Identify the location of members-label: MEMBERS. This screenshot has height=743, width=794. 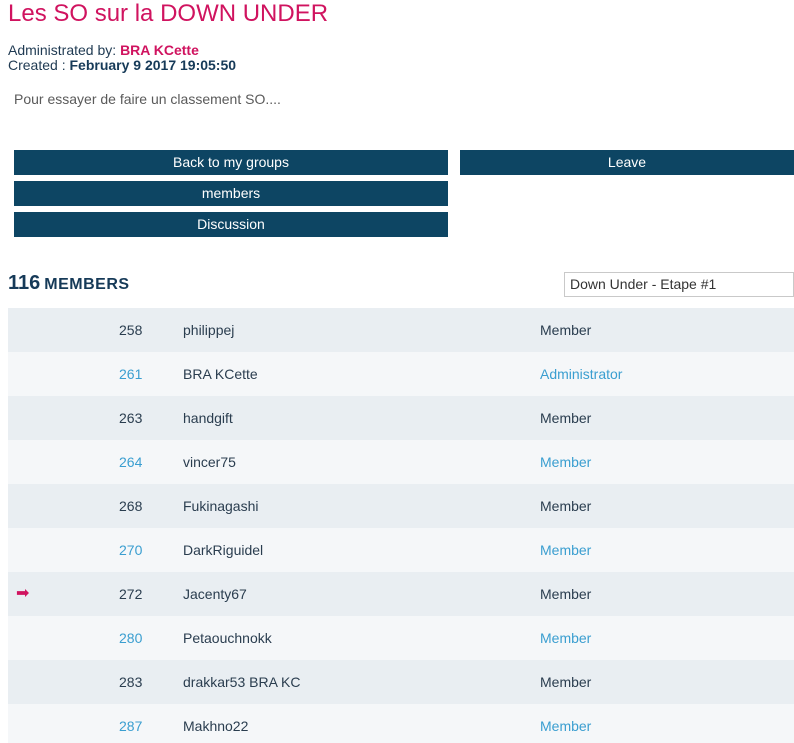
(87, 284).